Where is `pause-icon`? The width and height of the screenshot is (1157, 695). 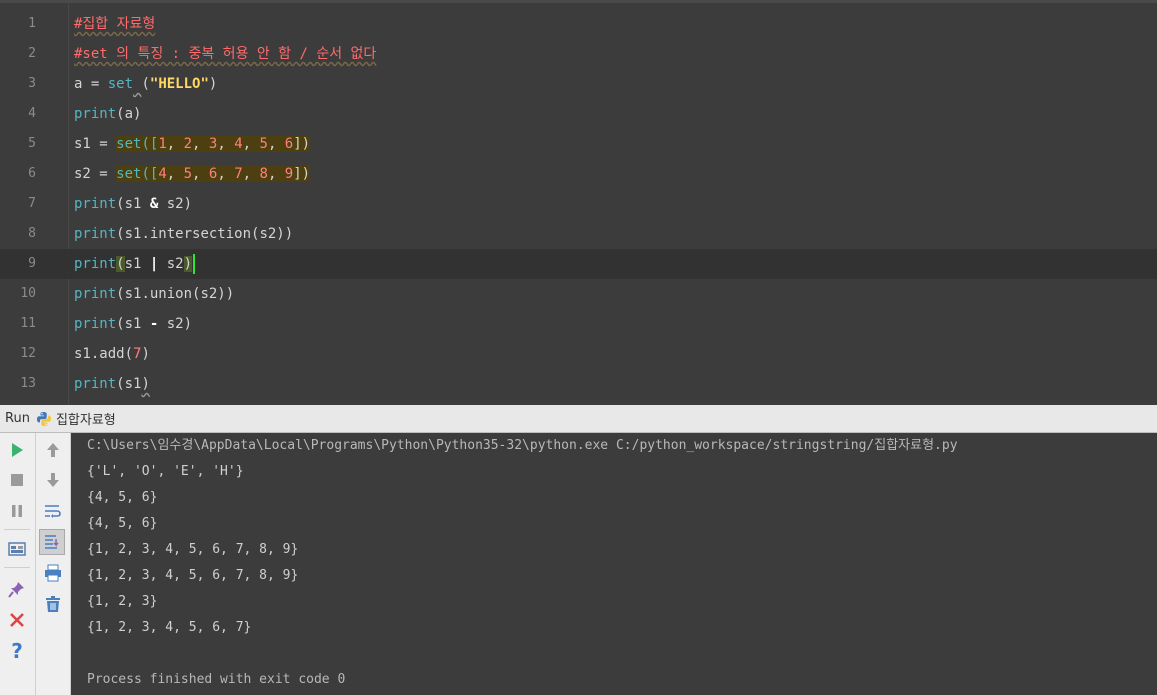
pause-icon is located at coordinates (17, 511).